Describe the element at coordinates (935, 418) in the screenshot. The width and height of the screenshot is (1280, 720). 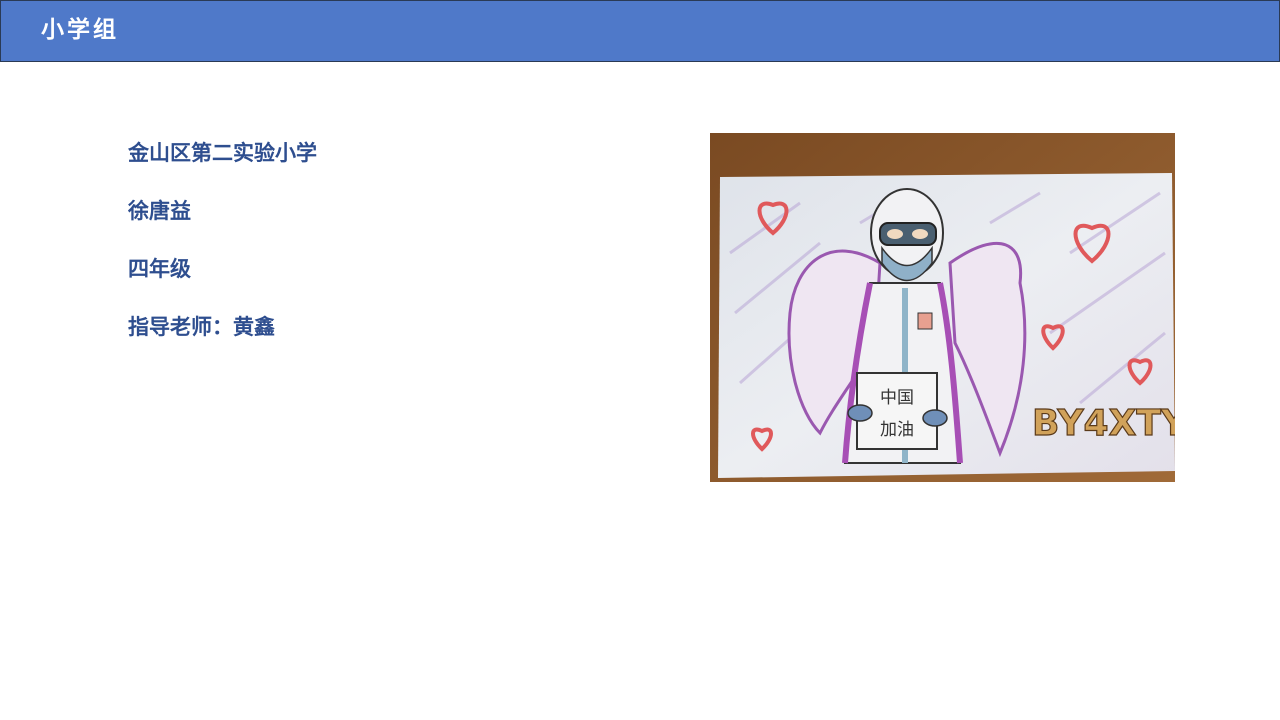
I see `right-glove` at that location.